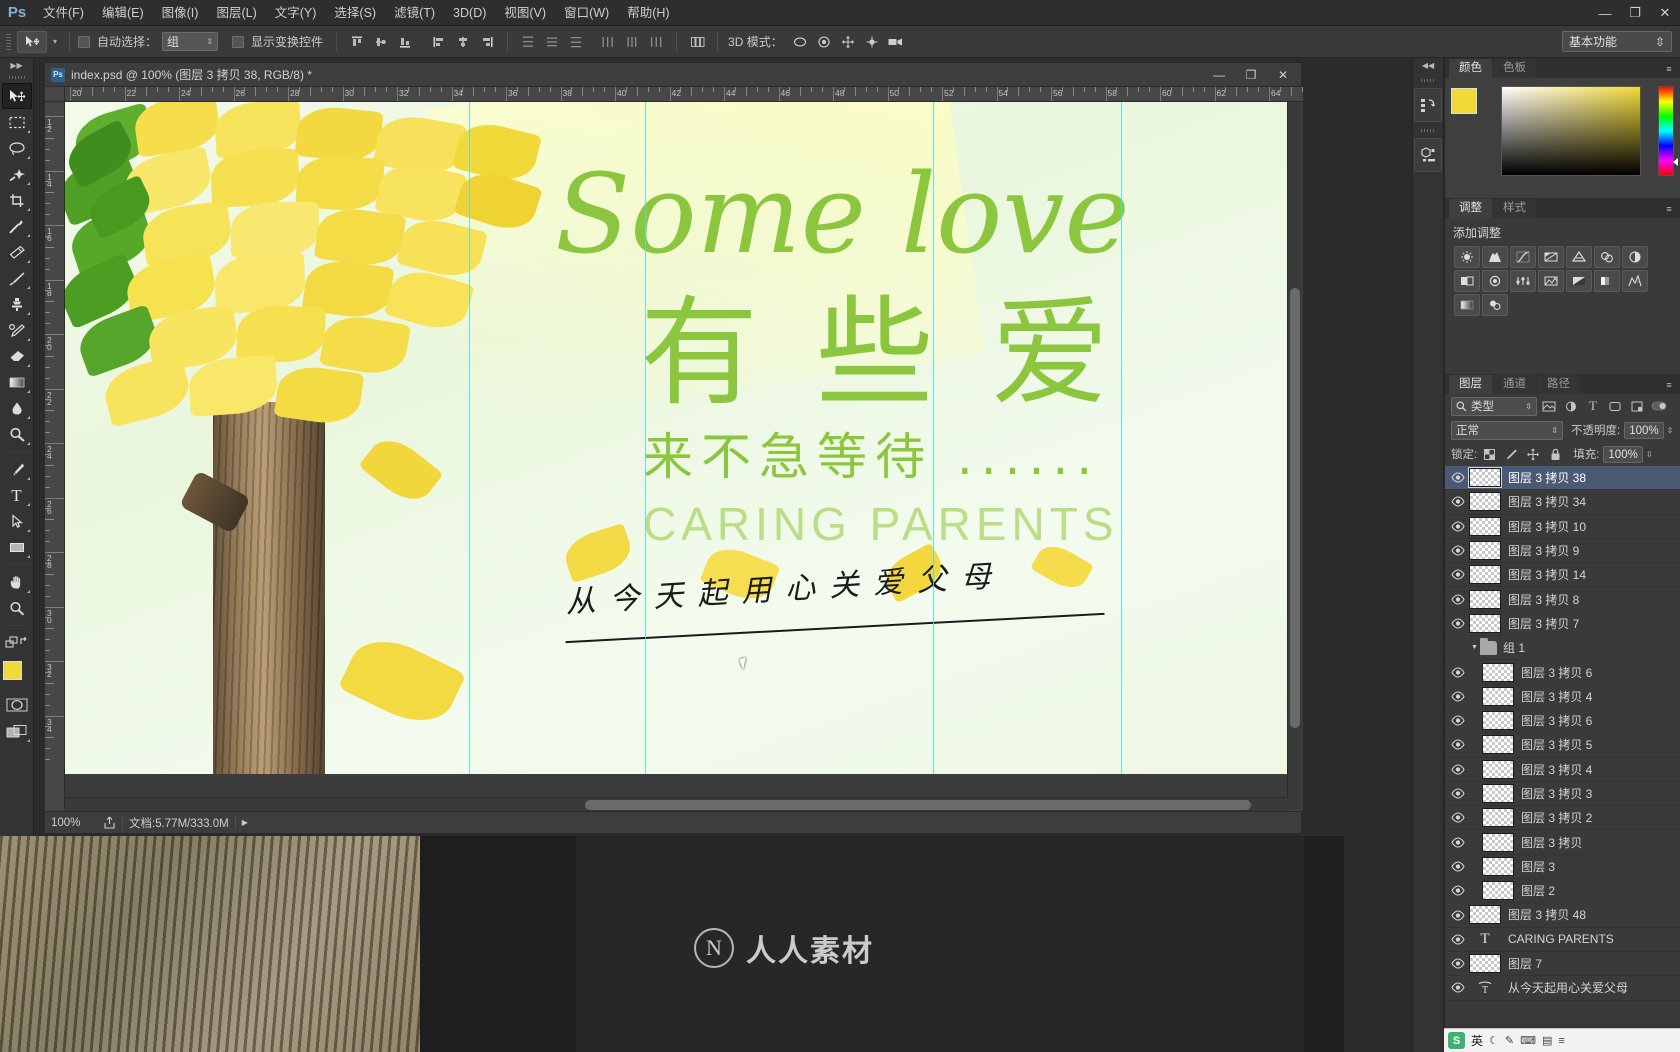  I want to click on photo-filter-icon, so click(1495, 281).